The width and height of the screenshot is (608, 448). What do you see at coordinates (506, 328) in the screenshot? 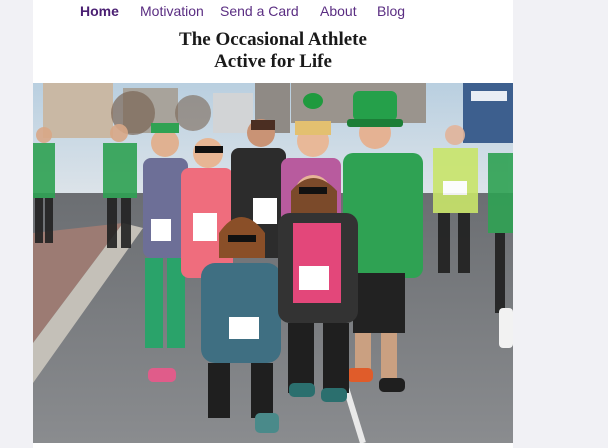
I see `right-edge-runner` at bounding box center [506, 328].